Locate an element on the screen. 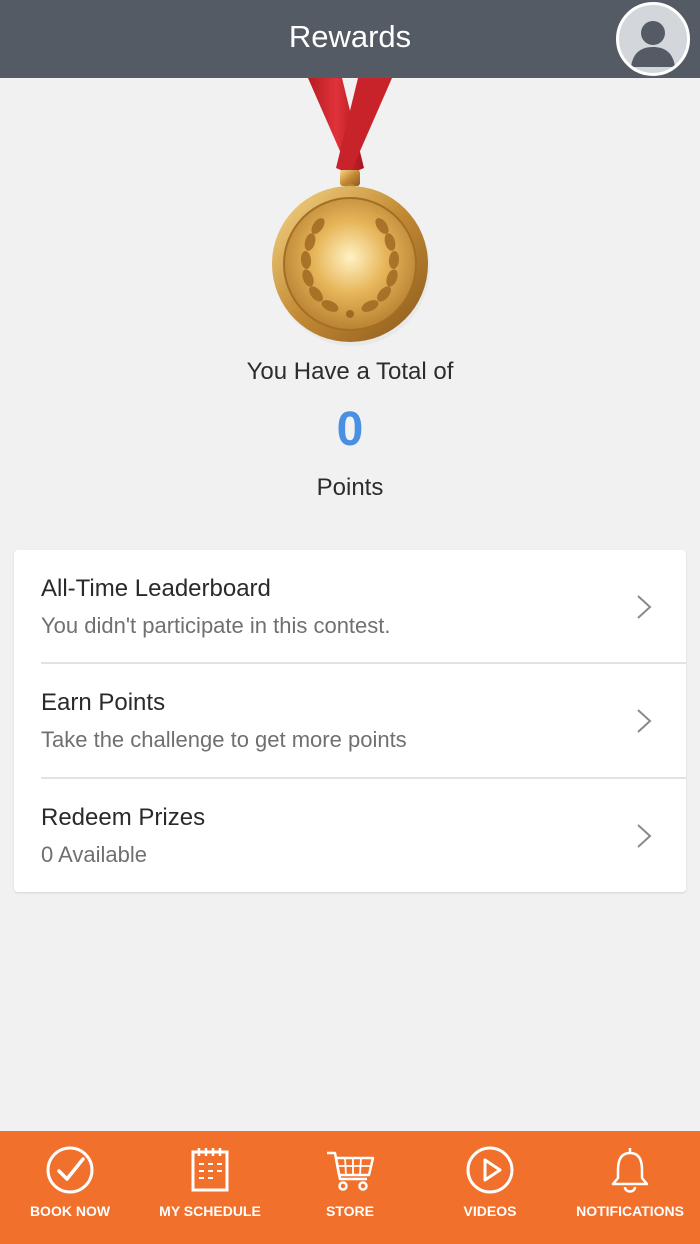 This screenshot has height=1244, width=700. tab-notifications: NOTIFICATIONS is located at coordinates (630, 1187).